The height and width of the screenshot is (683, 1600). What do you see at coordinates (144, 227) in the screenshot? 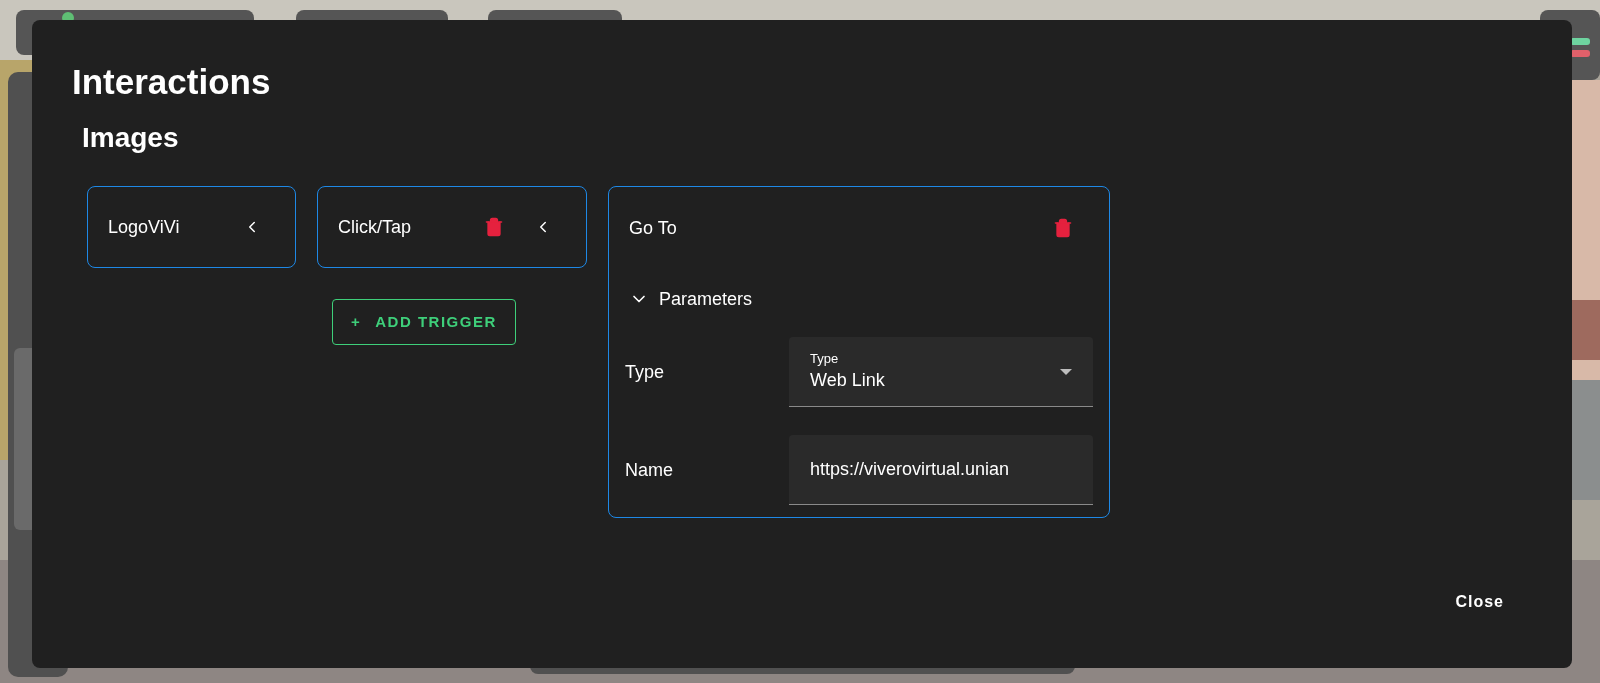
I see `object-name: LogoViVi` at bounding box center [144, 227].